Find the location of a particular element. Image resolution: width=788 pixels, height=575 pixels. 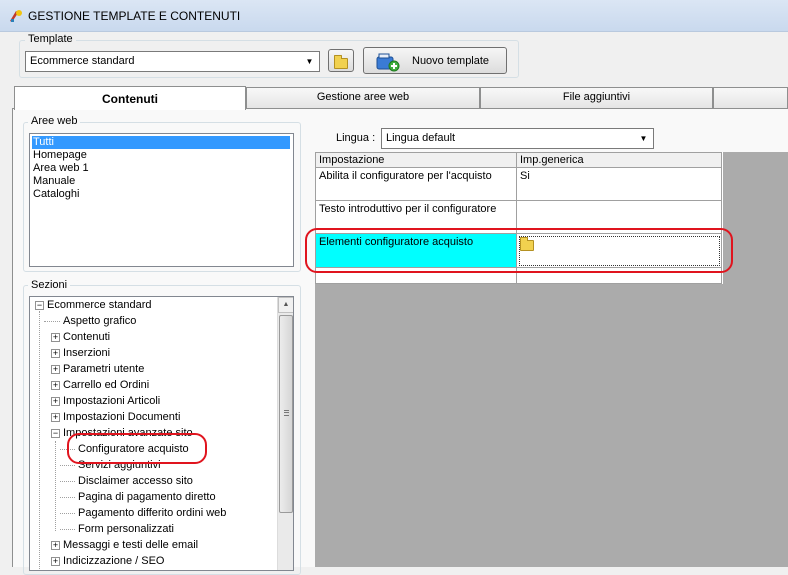

tree-node: Contenuti is located at coordinates (86, 337).